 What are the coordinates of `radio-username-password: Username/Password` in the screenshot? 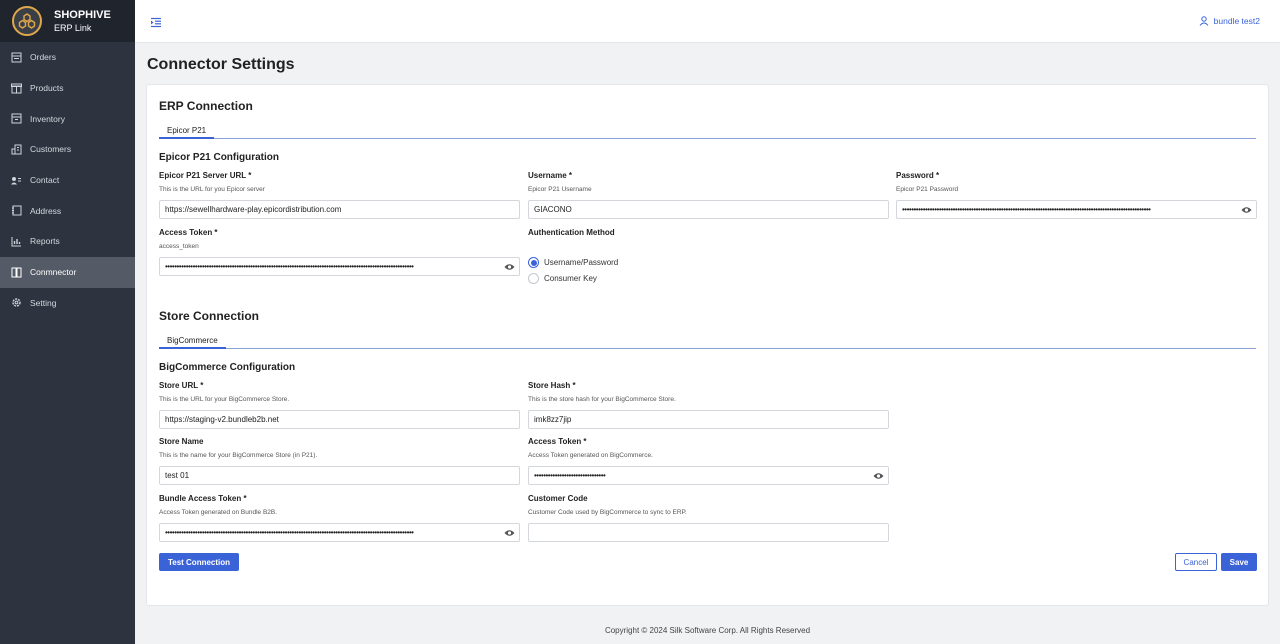 It's located at (573, 262).